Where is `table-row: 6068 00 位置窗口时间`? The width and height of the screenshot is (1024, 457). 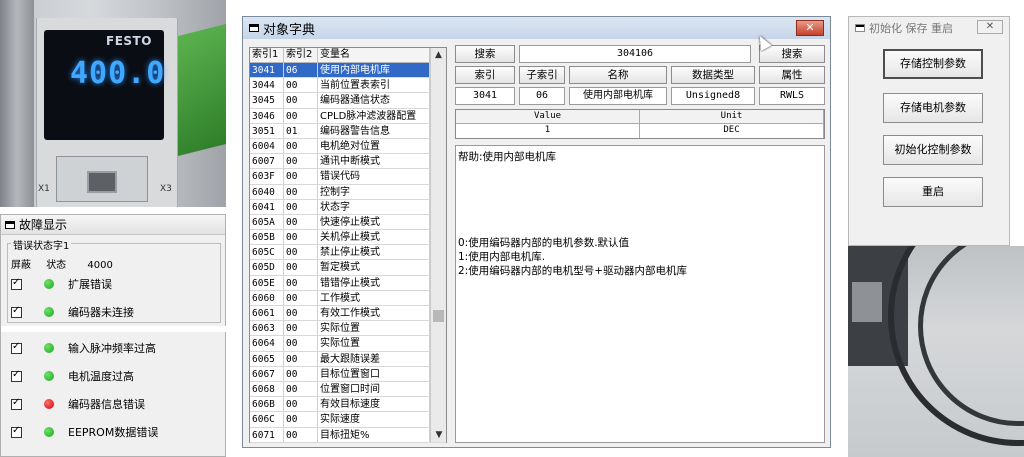
table-row: 6068 00 位置窗口时间 is located at coordinates (348, 389).